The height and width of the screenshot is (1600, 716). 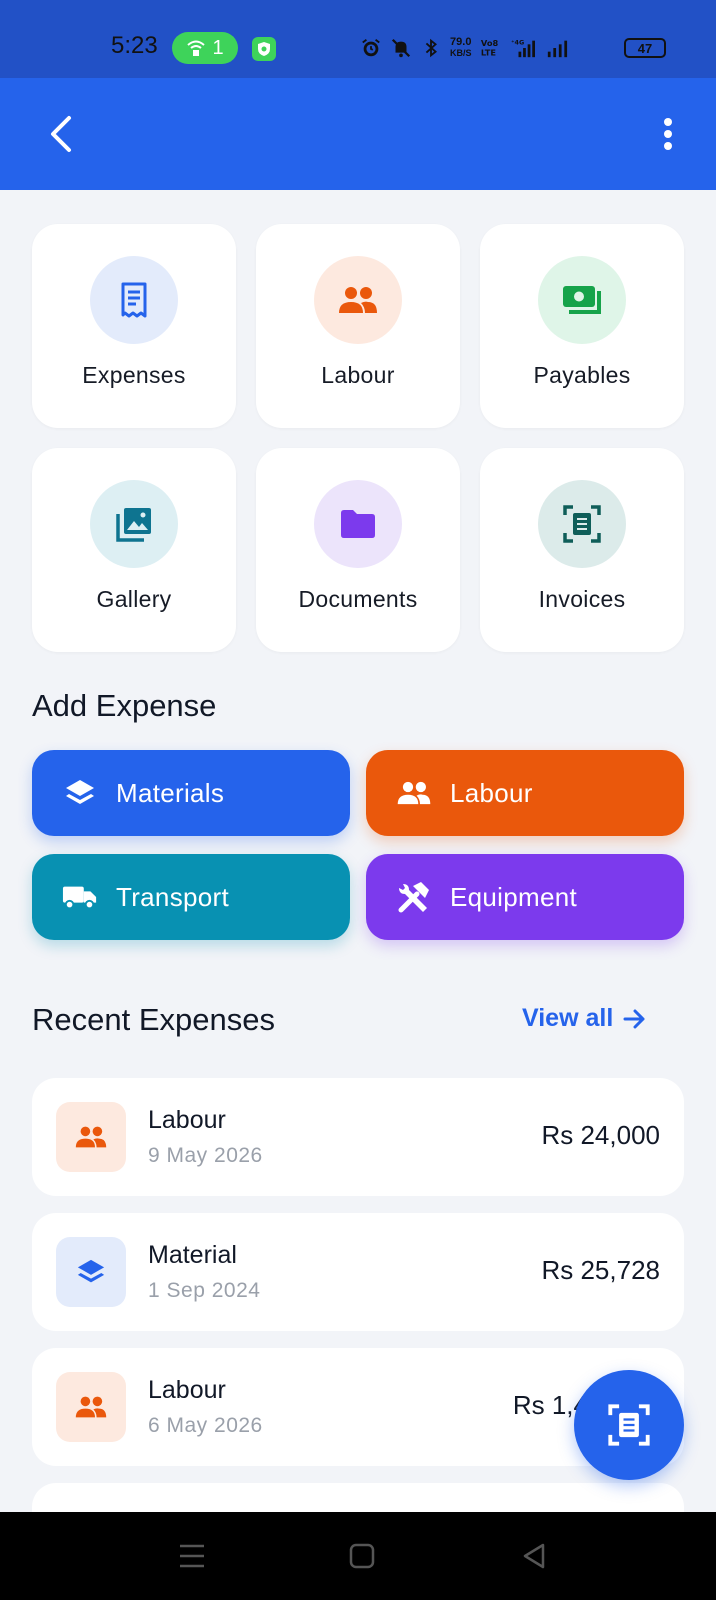 What do you see at coordinates (557, 49) in the screenshot?
I see `signal-icon` at bounding box center [557, 49].